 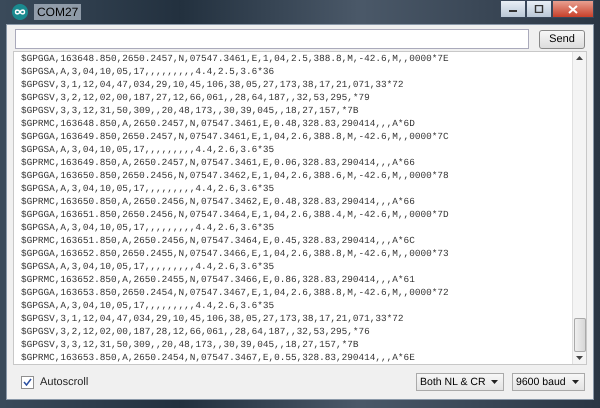 I want to click on maximize-button, so click(x=539, y=9).